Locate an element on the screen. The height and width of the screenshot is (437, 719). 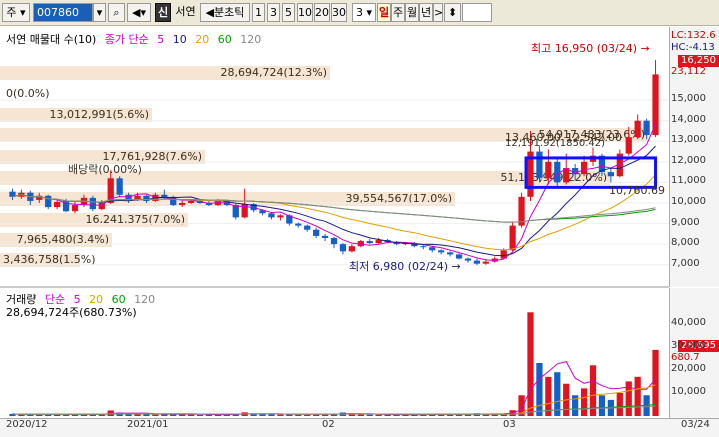
volume-tick-label: 10,000 is located at coordinates (688, 391).